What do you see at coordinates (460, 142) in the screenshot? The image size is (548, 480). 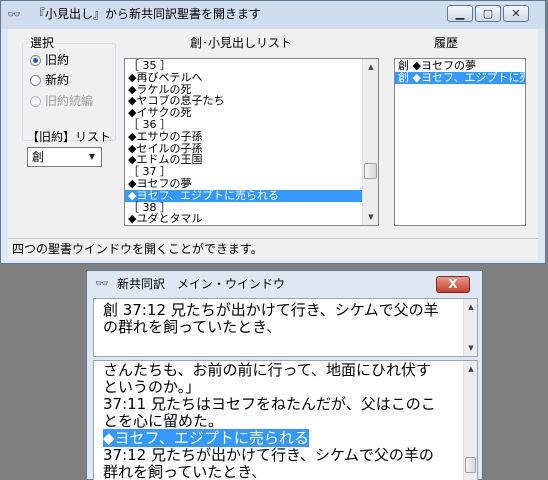 I see `history-listbox: 創 ◆ヨセフの夢創 ◆ヨセフ、エジプトに売られる` at bounding box center [460, 142].